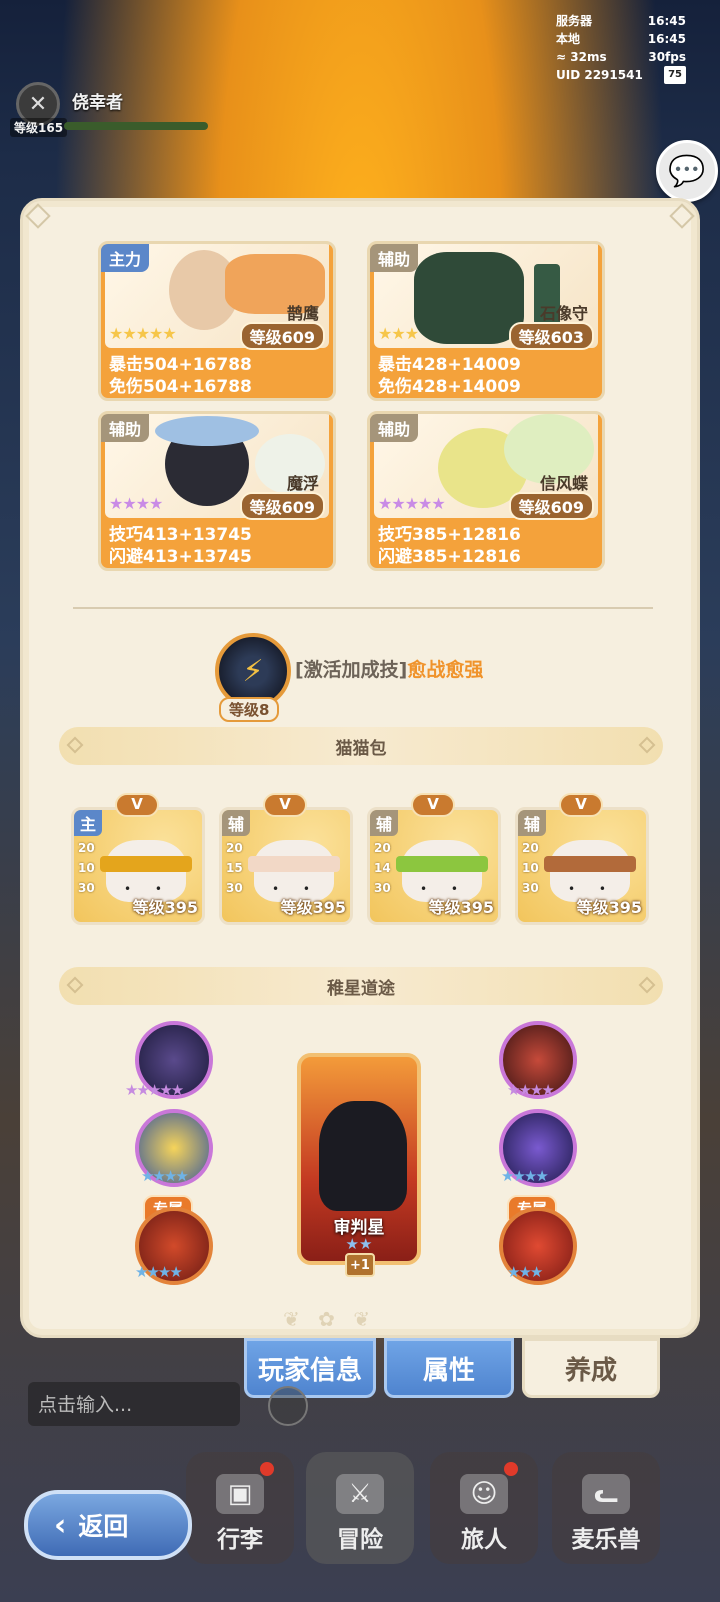 The width and height of the screenshot is (720, 1602). What do you see at coordinates (359, 1244) in the screenshot?
I see `center-star-stars: ★★` at bounding box center [359, 1244].